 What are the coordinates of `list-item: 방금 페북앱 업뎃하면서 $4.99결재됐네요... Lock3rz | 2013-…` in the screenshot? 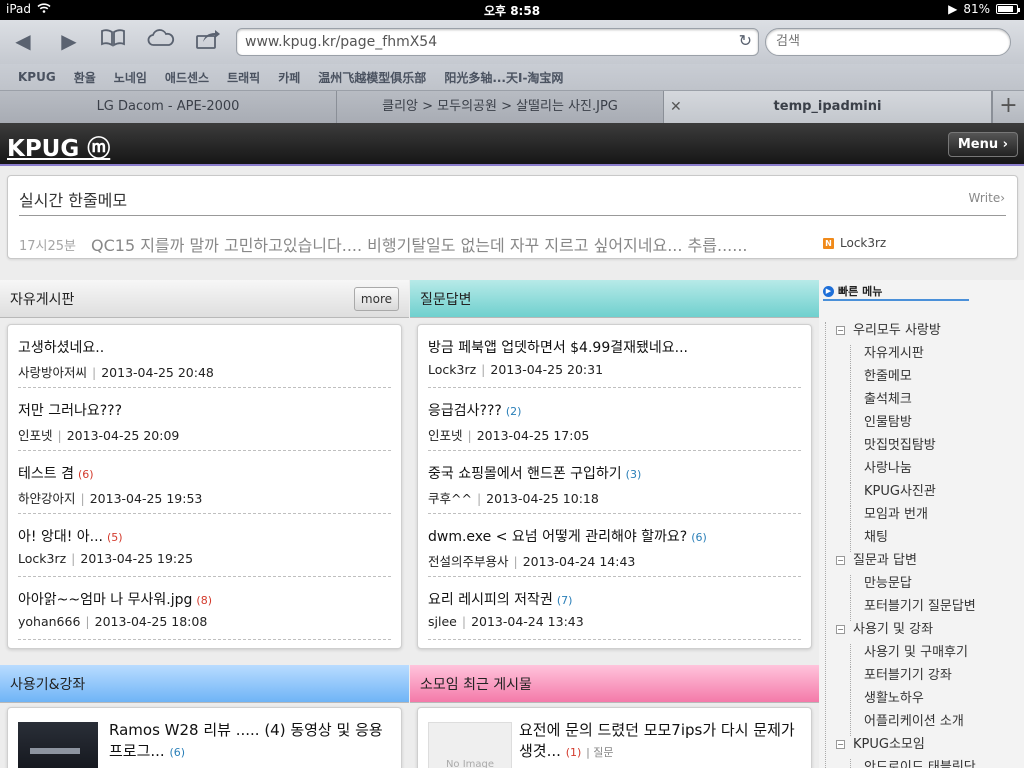 It's located at (614, 356).